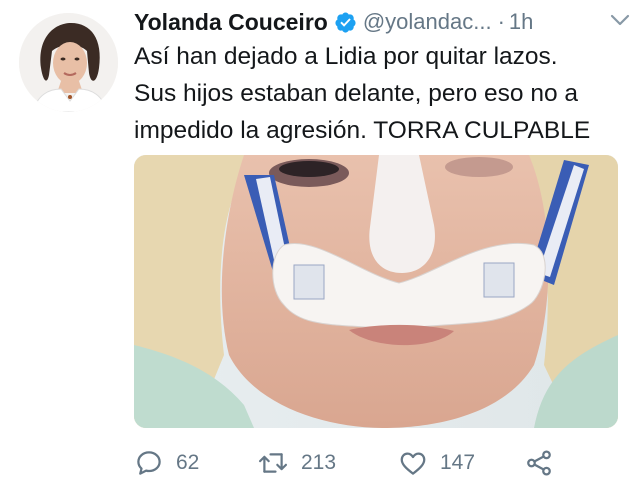 This screenshot has width=634, height=498. I want to click on avatar-image, so click(68, 62).